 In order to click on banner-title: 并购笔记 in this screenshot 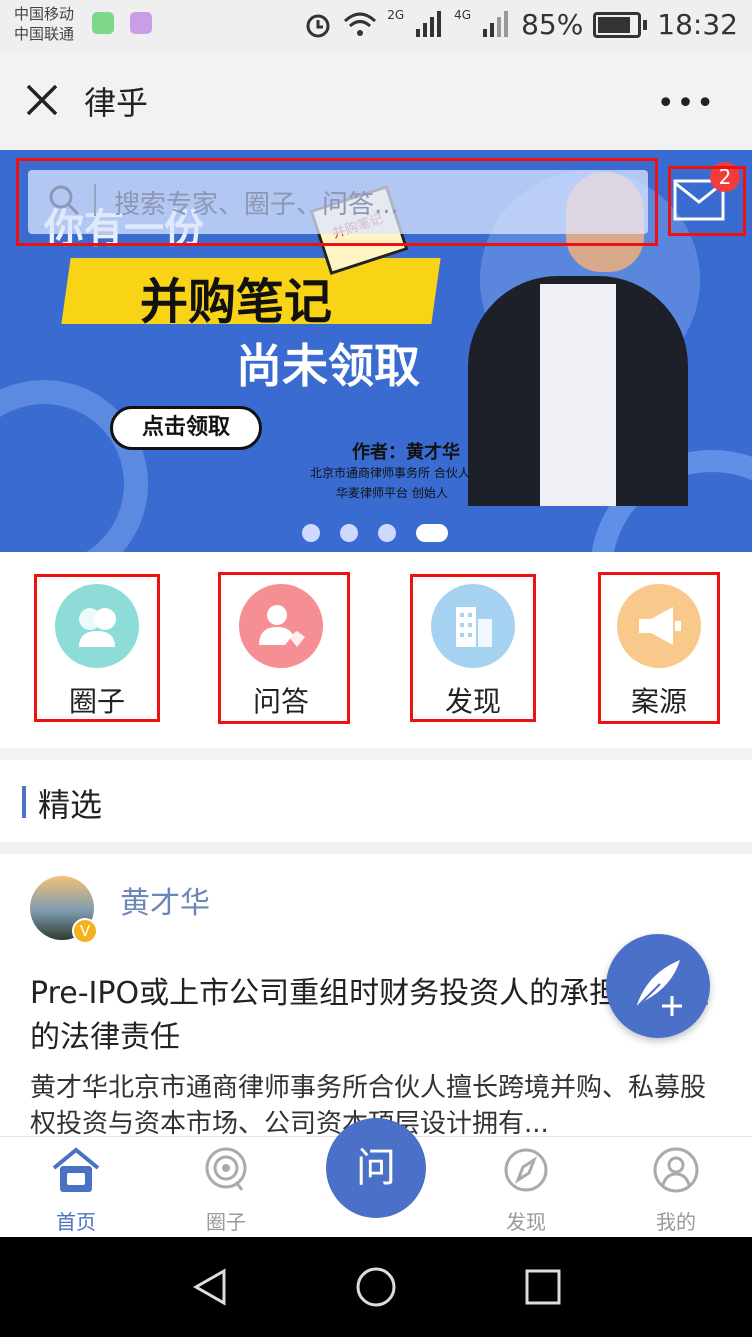, I will do `click(236, 302)`.